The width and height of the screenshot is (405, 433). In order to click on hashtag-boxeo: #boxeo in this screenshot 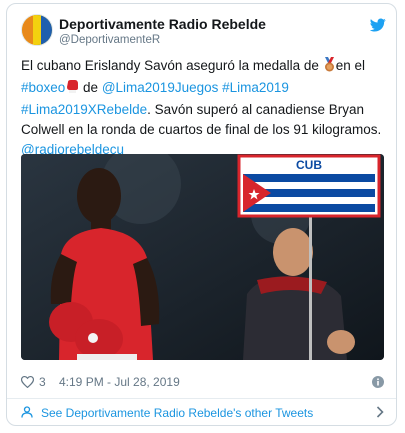, I will do `click(43, 87)`.